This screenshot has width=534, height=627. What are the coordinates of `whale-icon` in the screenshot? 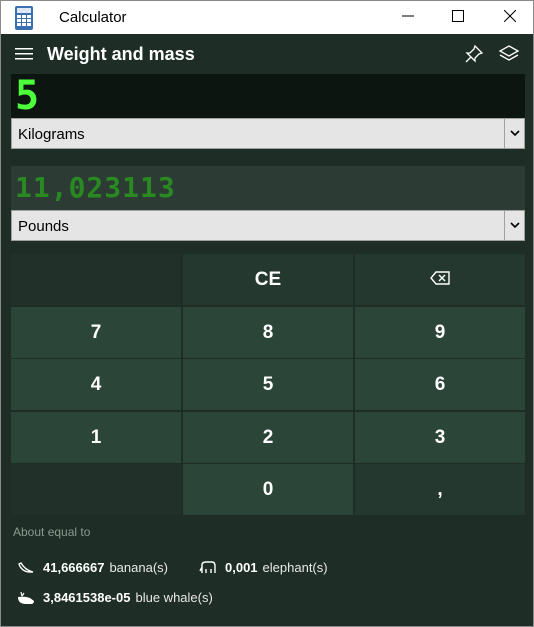 It's located at (26, 598).